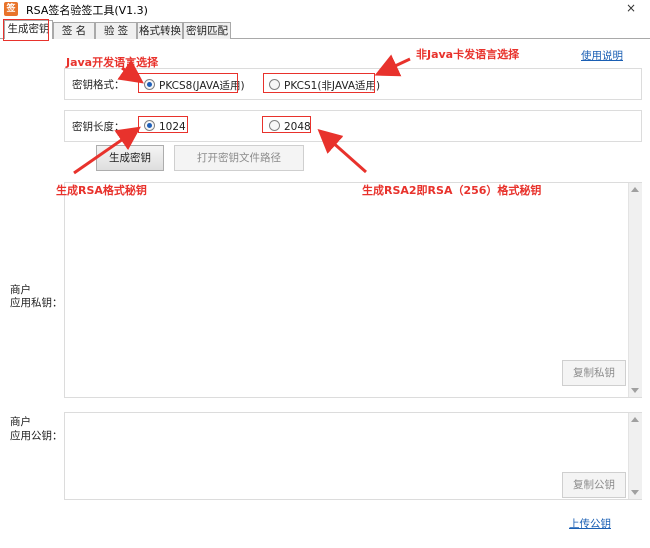 Image resolution: width=650 pixels, height=548 pixels. I want to click on upload-public-key-link: 上传公钥, so click(590, 523).